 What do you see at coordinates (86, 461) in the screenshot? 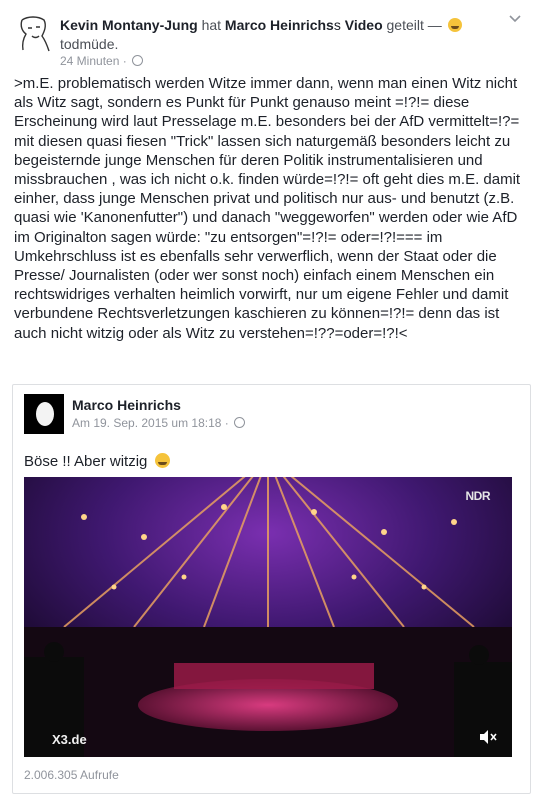
I see `shared-text: Böse !! Aber witzig` at bounding box center [86, 461].